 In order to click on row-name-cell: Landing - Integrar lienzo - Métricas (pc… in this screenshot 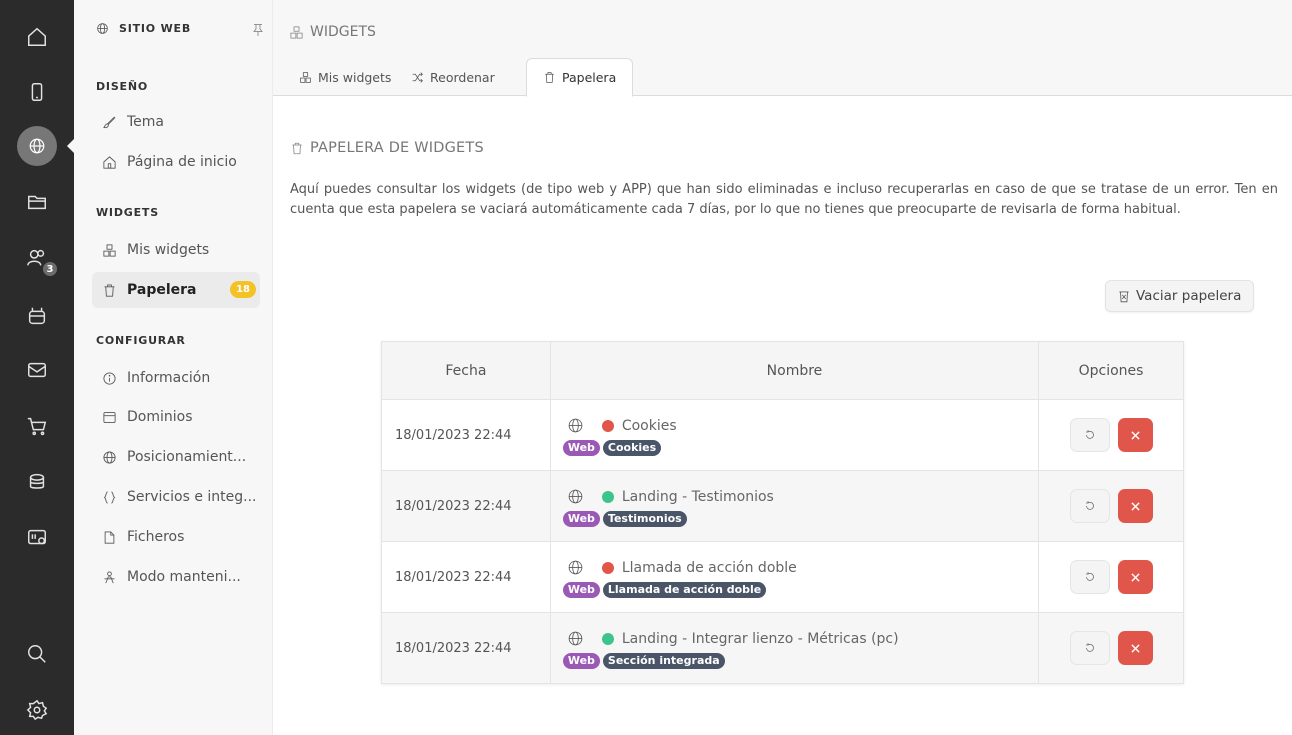, I will do `click(794, 648)`.